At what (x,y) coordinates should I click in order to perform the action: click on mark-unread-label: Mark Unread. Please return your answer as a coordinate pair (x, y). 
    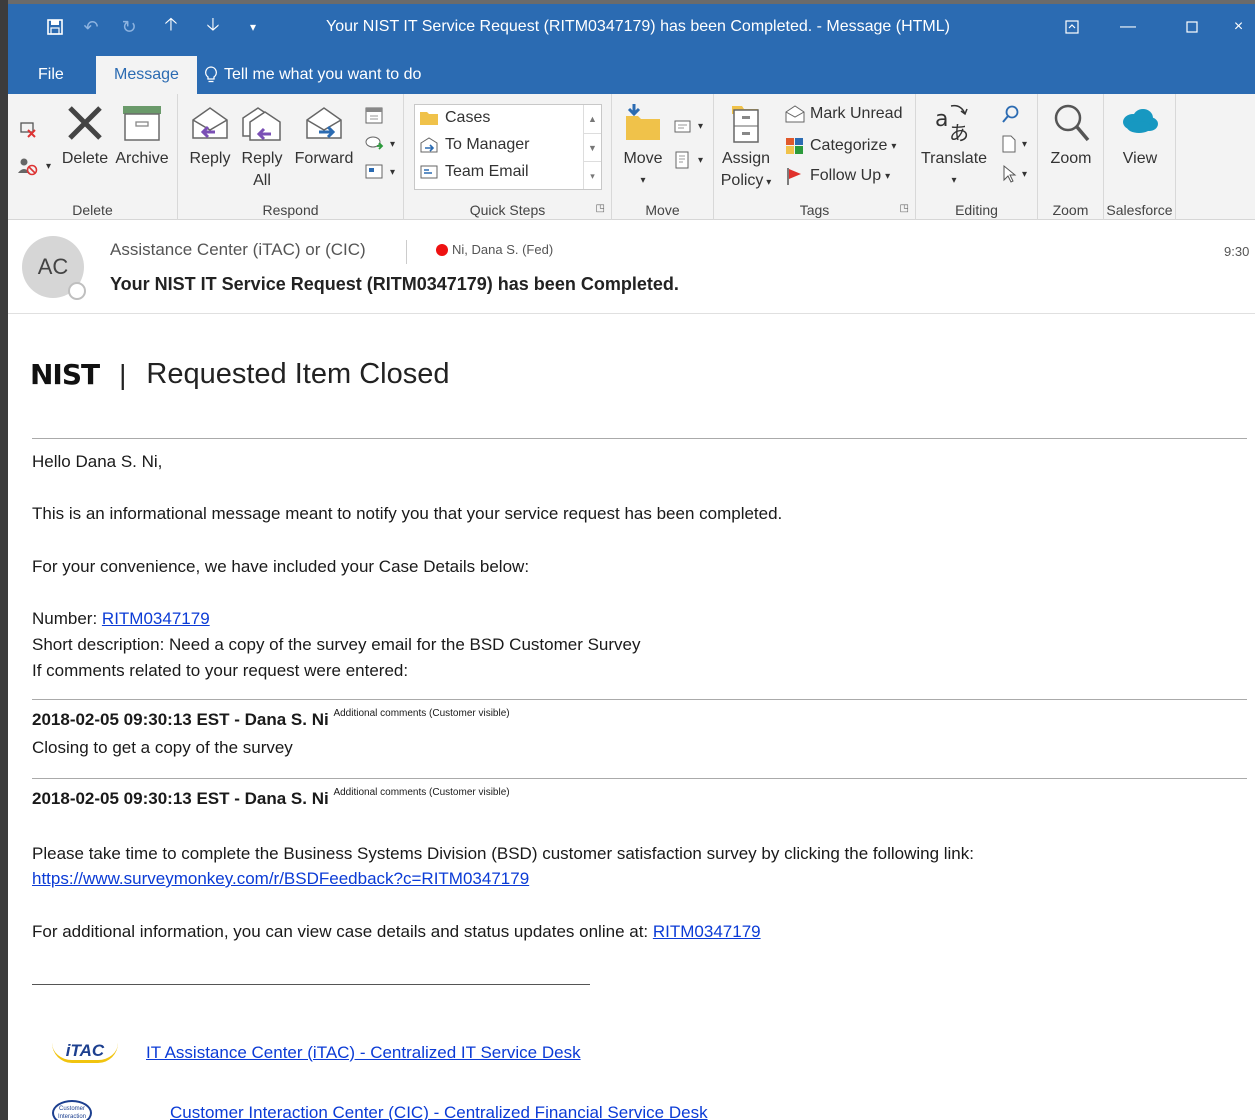
    Looking at the image, I should click on (856, 113).